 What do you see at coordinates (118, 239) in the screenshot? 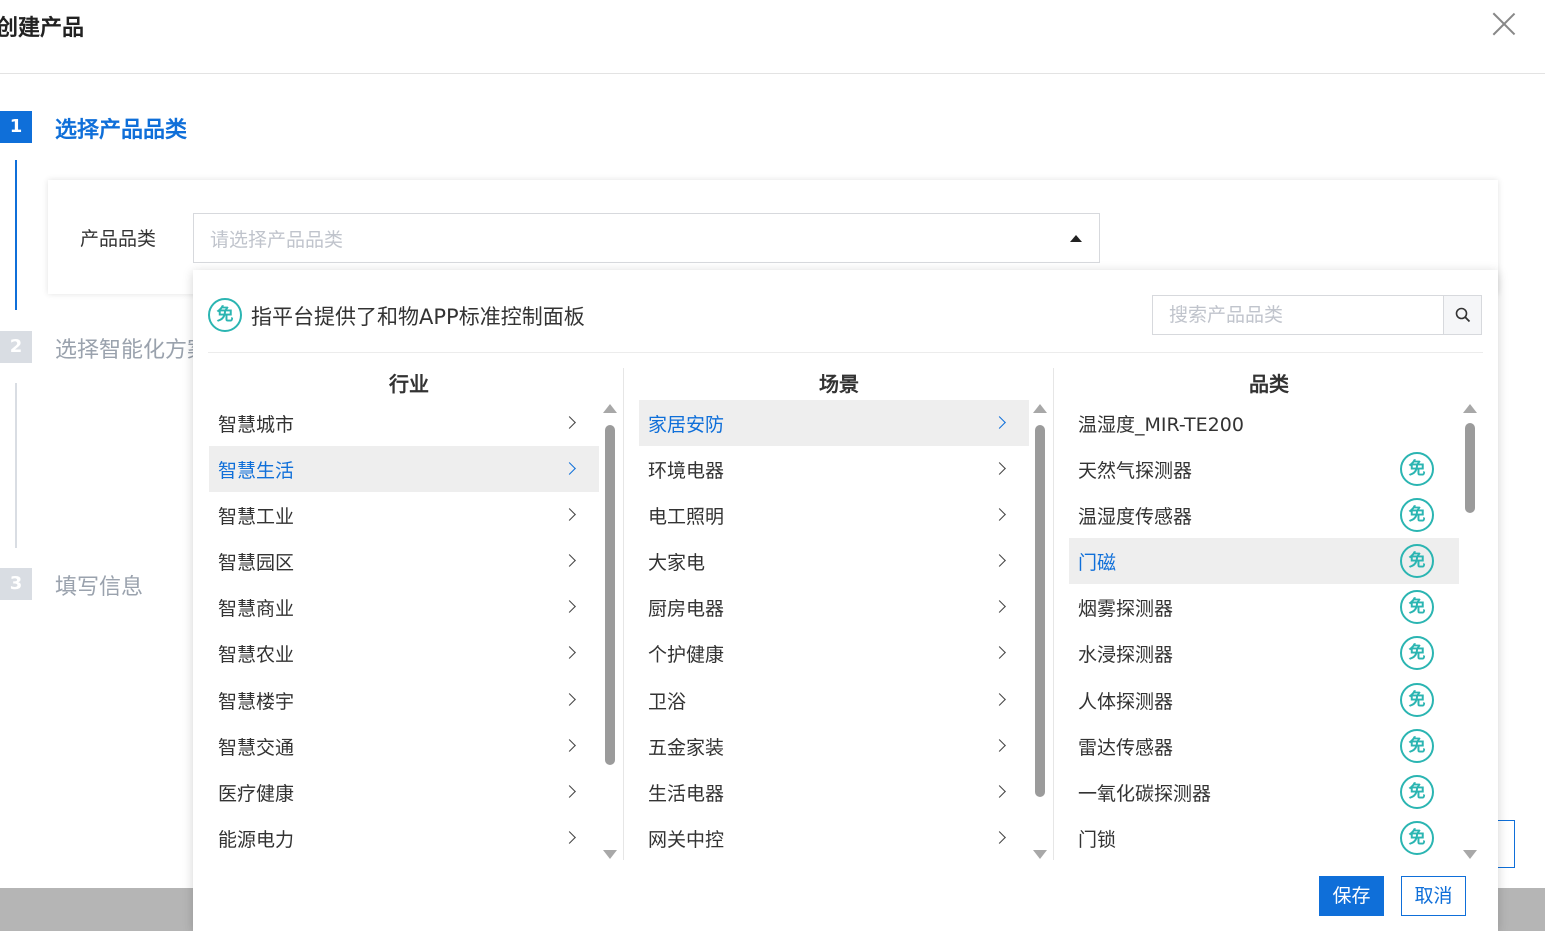
I see `category-field-label: 产品品类` at bounding box center [118, 239].